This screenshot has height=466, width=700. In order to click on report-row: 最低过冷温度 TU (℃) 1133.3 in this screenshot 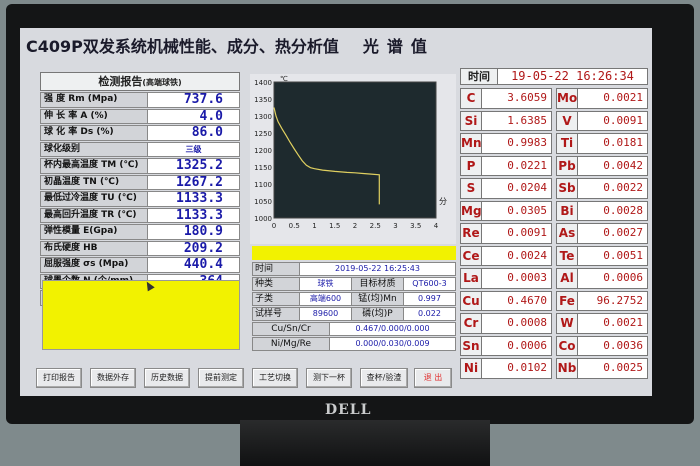, I will do `click(140, 199)`.